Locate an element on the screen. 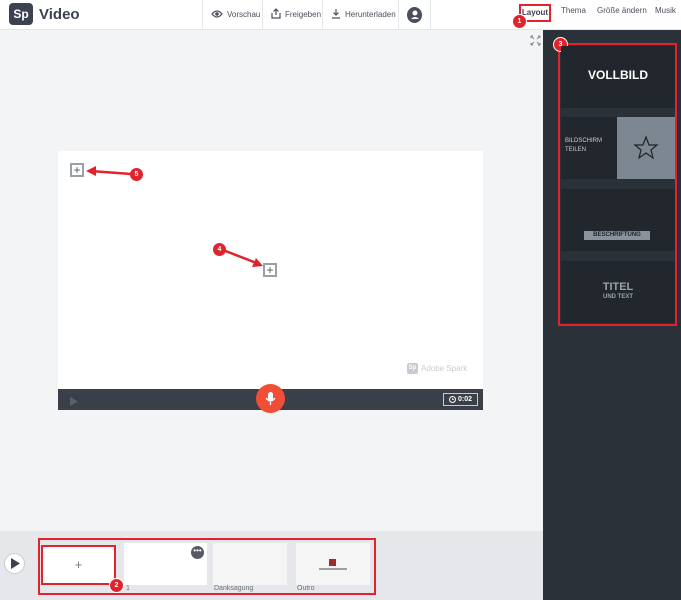 Image resolution: width=681 pixels, height=600 pixels. microphone-icon is located at coordinates (270, 398).